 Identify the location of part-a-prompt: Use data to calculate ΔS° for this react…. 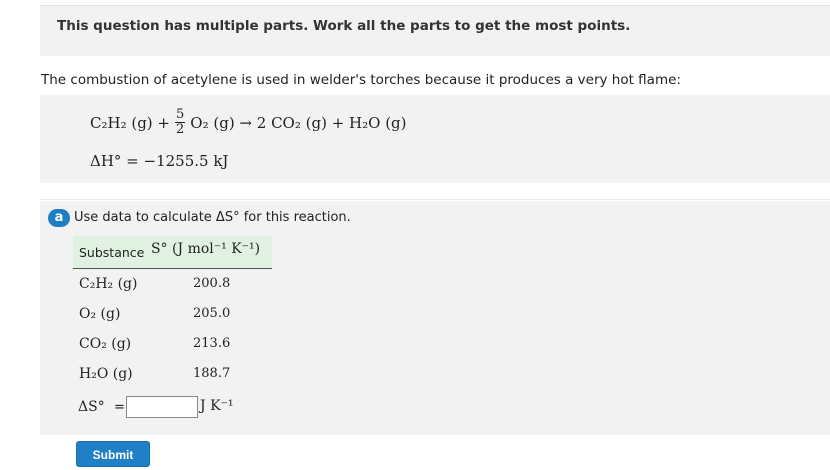
(212, 217).